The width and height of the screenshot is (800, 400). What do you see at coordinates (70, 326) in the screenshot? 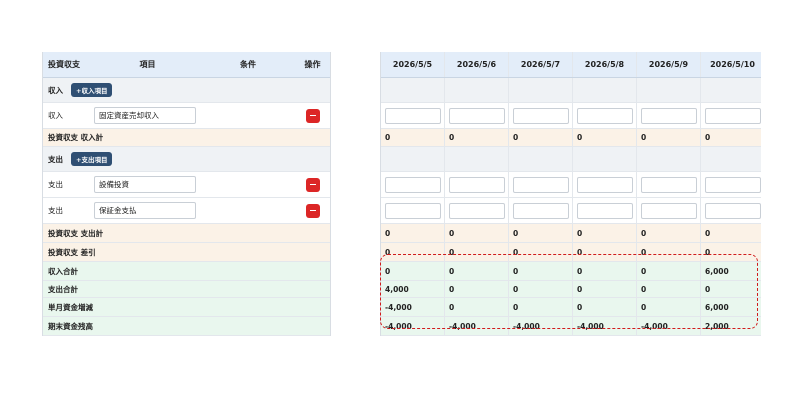
I see `ending-balance-label: 期末資金残高` at bounding box center [70, 326].